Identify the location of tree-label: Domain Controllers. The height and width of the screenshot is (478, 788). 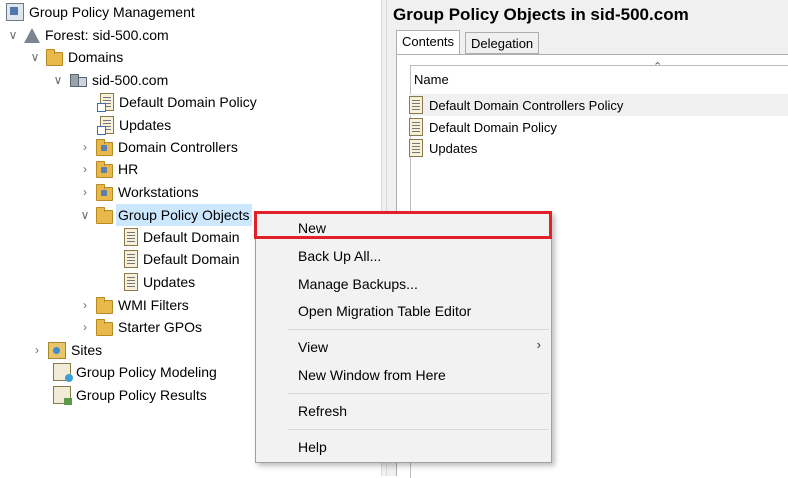
(178, 147).